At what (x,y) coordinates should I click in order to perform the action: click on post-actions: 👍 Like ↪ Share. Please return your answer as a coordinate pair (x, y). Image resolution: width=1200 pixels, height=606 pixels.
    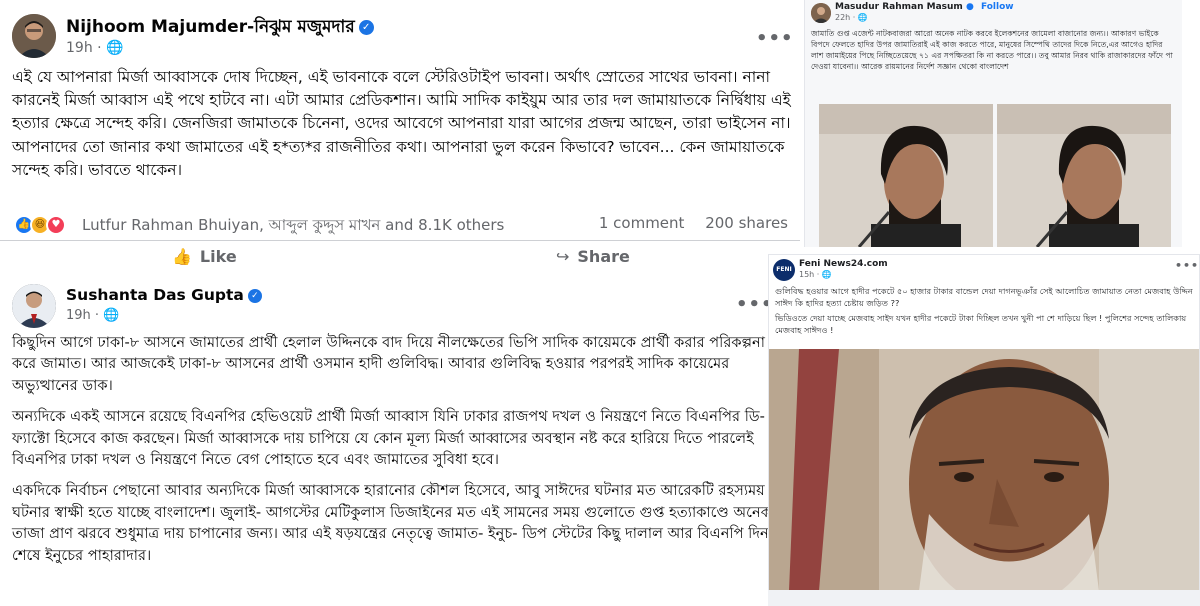
    Looking at the image, I should click on (400, 256).